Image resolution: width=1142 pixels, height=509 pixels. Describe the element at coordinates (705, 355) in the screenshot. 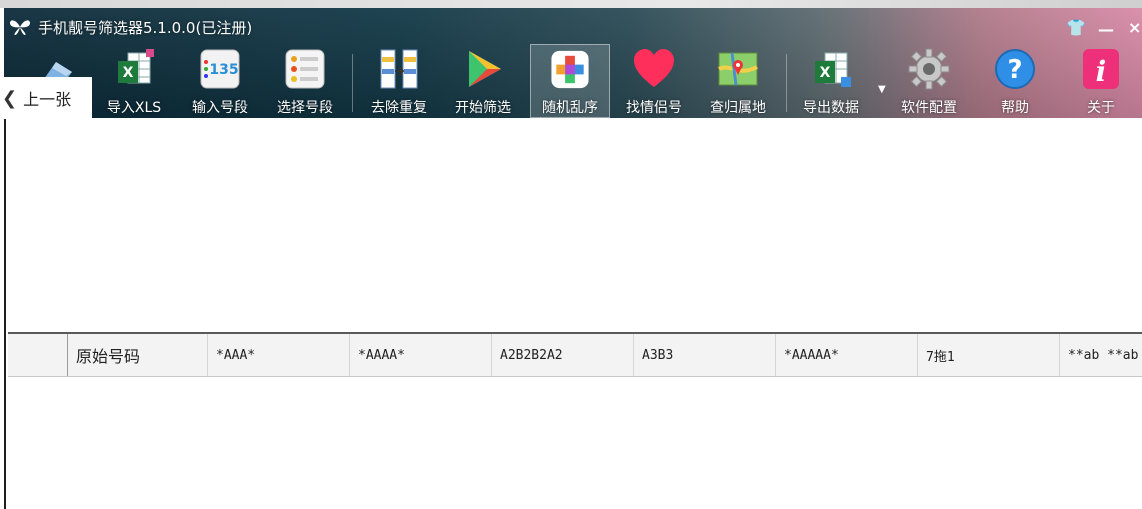

I see `grid-column-a3b3: A3B3` at that location.